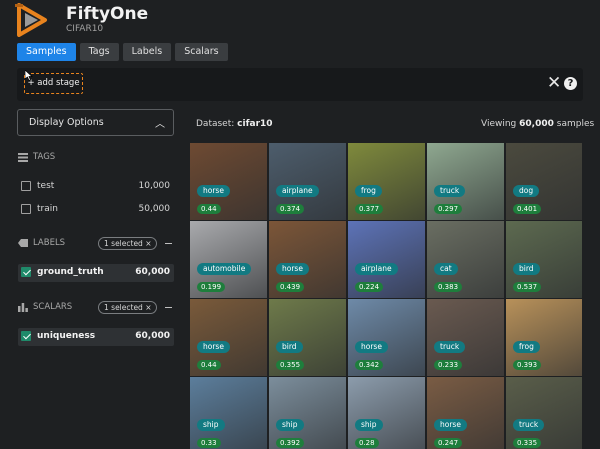 This screenshot has height=449, width=600. What do you see at coordinates (23, 307) in the screenshot?
I see `bar-chart-icon` at bounding box center [23, 307].